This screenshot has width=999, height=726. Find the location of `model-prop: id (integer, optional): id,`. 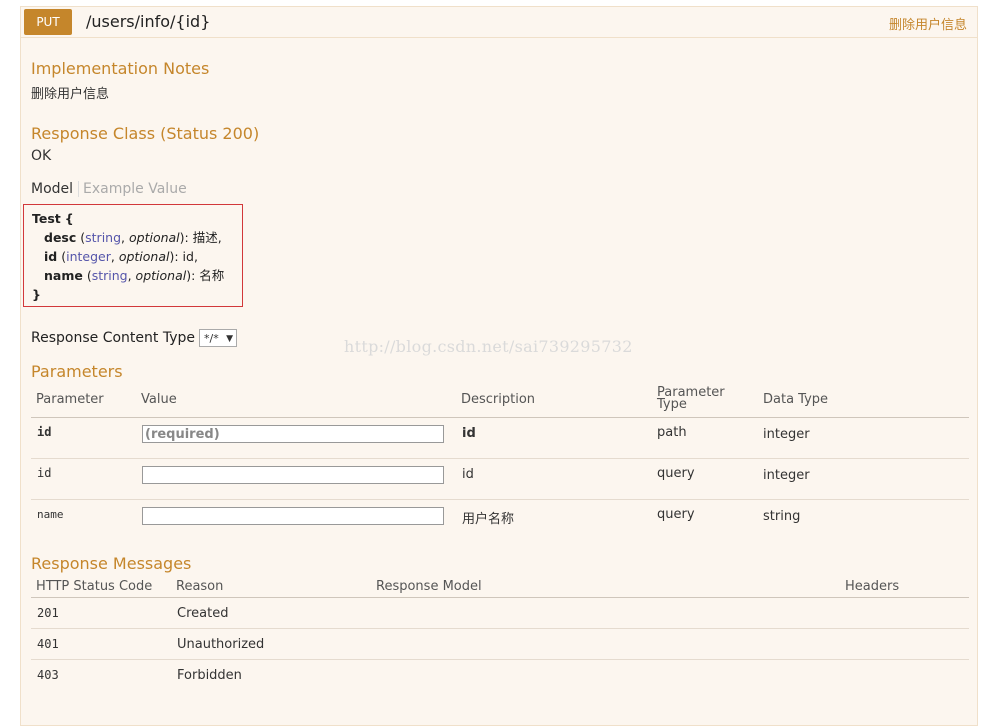

model-prop: id (integer, optional): id, is located at coordinates (121, 256).